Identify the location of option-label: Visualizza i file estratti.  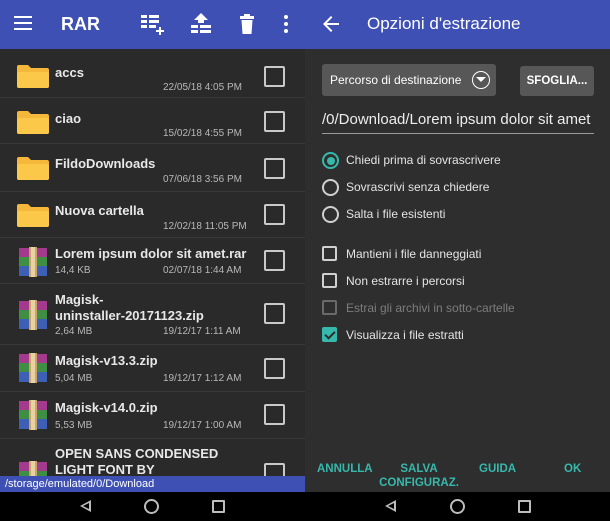
(405, 335).